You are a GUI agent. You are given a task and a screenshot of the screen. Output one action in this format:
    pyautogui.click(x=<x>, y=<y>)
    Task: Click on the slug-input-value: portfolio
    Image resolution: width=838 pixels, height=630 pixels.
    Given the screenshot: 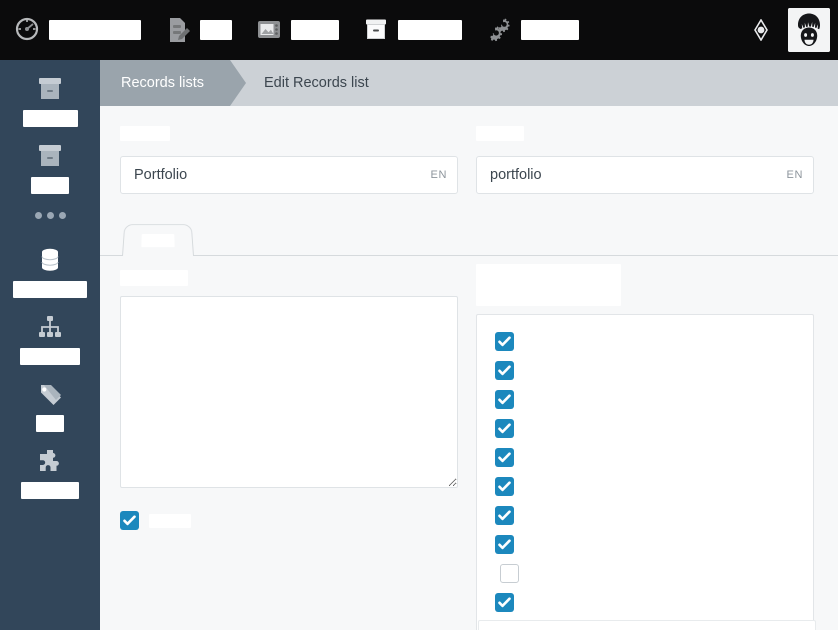 What is the action you would take?
    pyautogui.click(x=516, y=175)
    